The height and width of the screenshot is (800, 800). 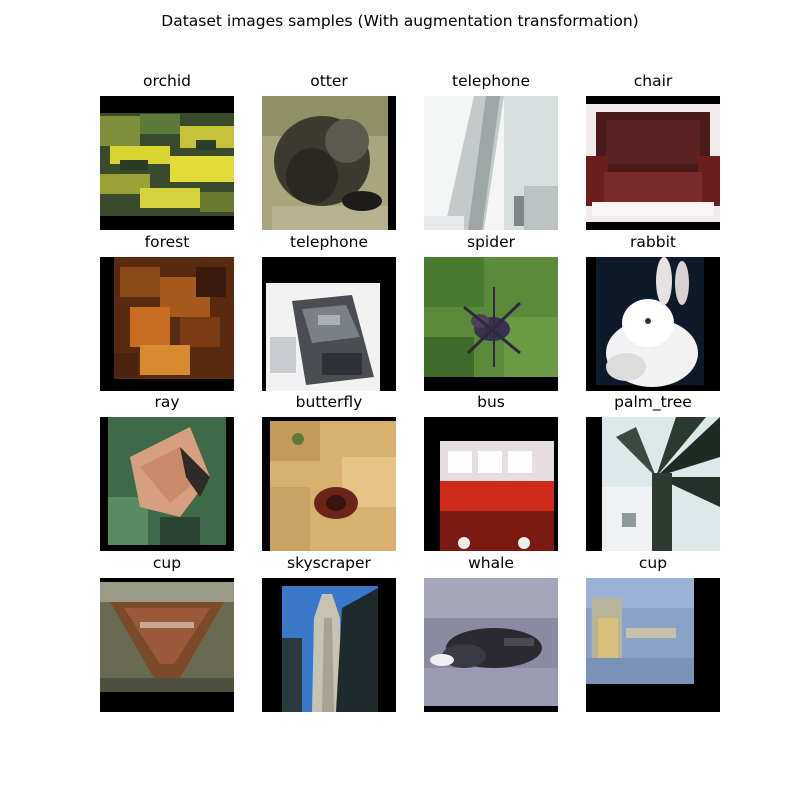 I want to click on sample-label: skyscraper, so click(x=329, y=563).